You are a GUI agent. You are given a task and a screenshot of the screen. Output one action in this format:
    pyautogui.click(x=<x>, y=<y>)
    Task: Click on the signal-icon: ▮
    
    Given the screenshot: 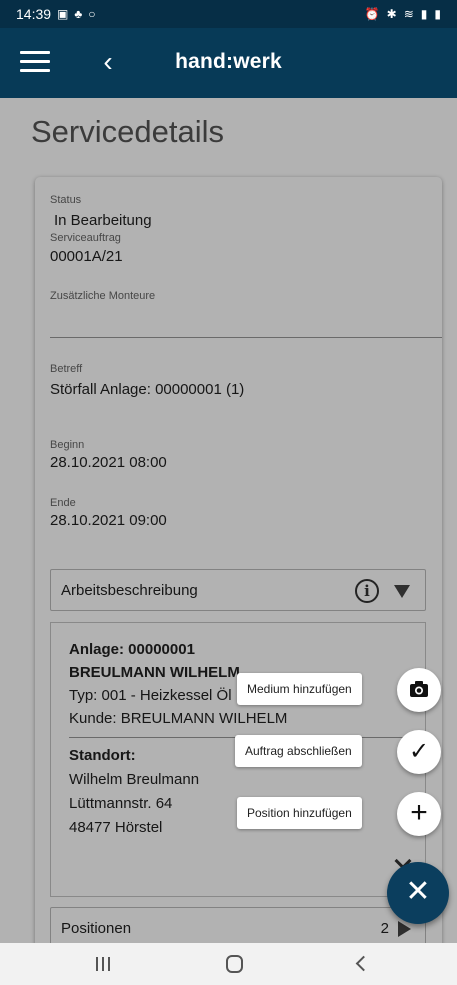 What is the action you would take?
    pyautogui.click(x=424, y=14)
    